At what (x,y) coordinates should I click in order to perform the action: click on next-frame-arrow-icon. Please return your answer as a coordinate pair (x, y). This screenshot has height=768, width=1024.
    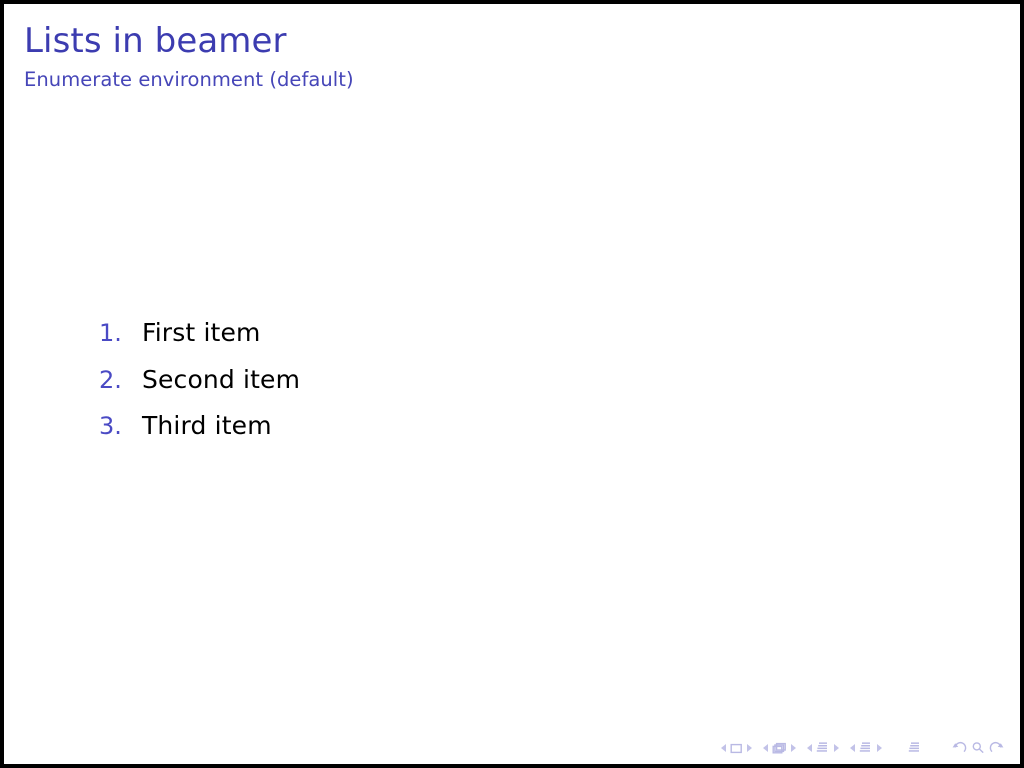
    Looking at the image, I should click on (793, 748).